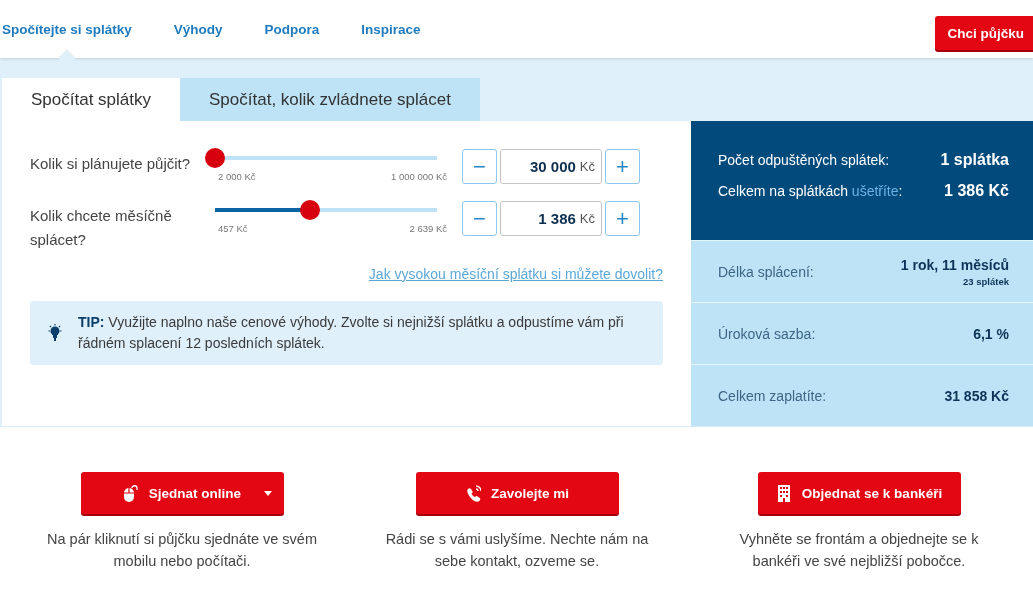  What do you see at coordinates (237, 176) in the screenshot?
I see `min-label: 2 000 Kč` at bounding box center [237, 176].